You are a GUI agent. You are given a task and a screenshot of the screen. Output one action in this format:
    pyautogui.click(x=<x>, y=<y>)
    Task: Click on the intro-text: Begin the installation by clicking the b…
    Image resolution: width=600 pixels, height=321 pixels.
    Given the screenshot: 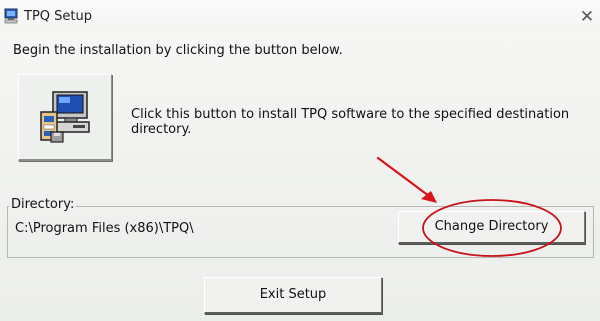 What is the action you would take?
    pyautogui.click(x=178, y=50)
    